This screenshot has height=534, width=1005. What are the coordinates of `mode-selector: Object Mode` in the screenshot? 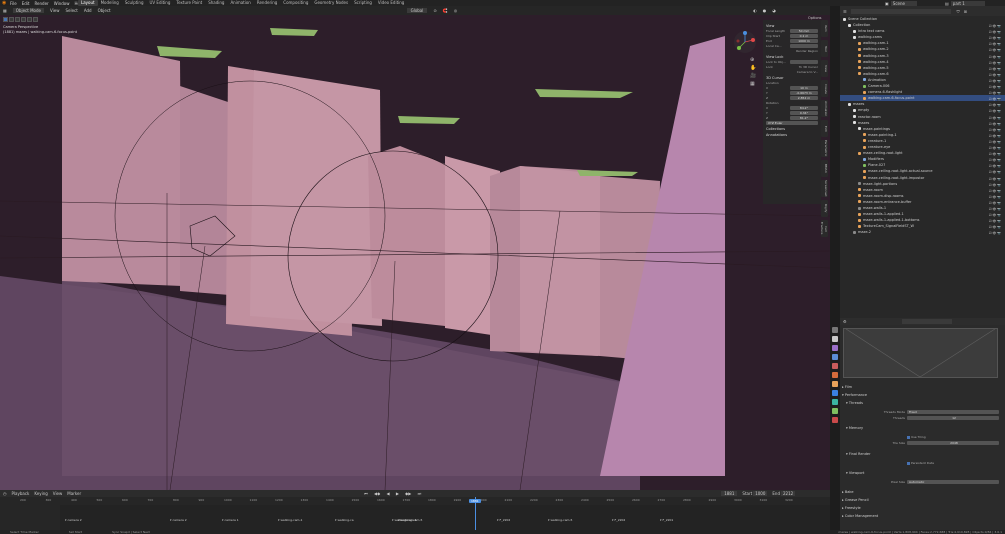 It's located at (28, 10).